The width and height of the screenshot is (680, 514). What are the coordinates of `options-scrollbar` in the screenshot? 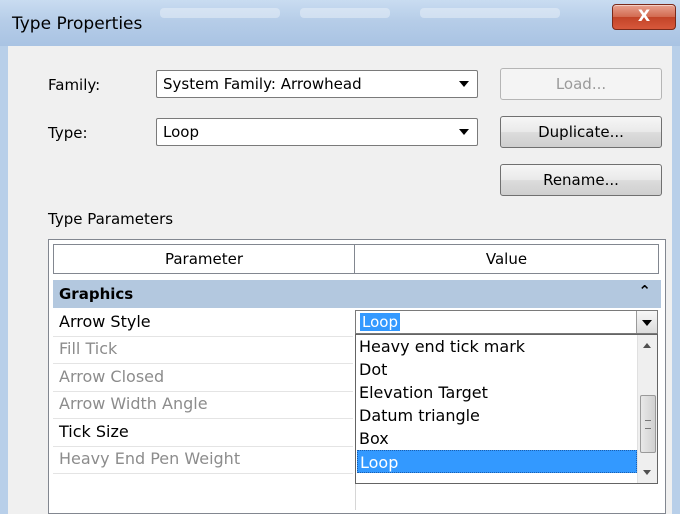 It's located at (647, 409).